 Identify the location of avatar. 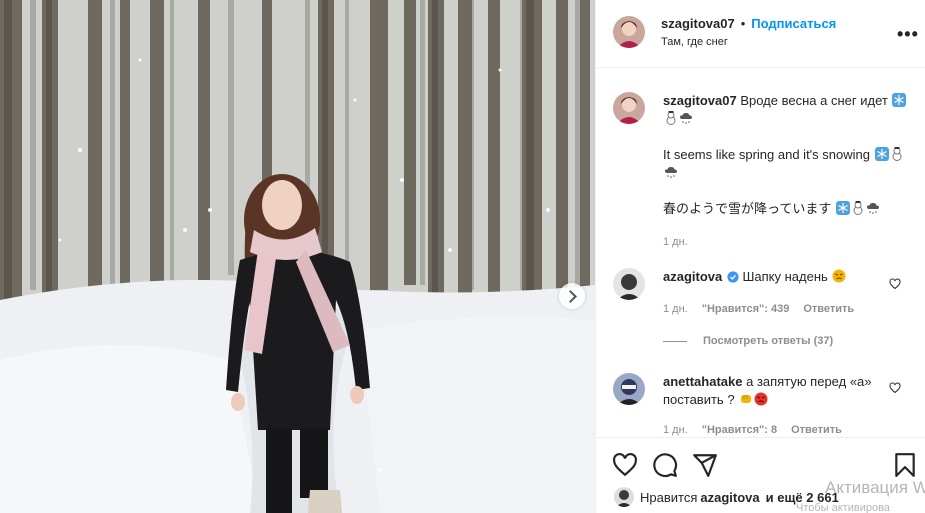
(629, 32).